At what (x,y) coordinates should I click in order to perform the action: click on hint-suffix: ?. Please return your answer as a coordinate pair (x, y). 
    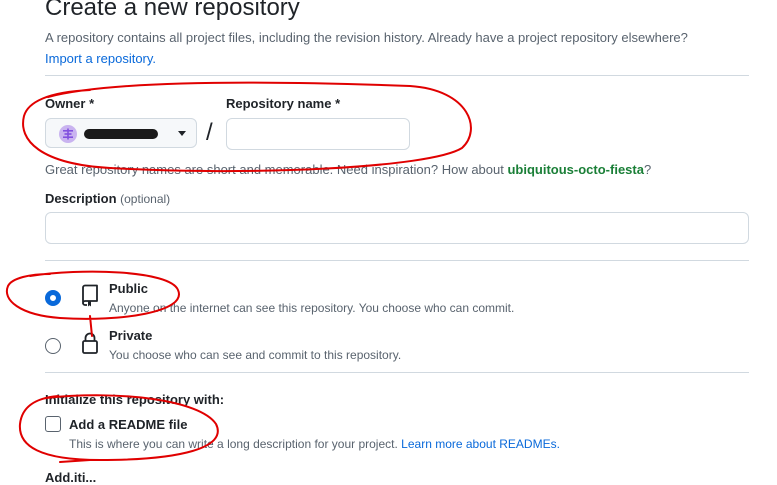
    Looking at the image, I should click on (647, 169).